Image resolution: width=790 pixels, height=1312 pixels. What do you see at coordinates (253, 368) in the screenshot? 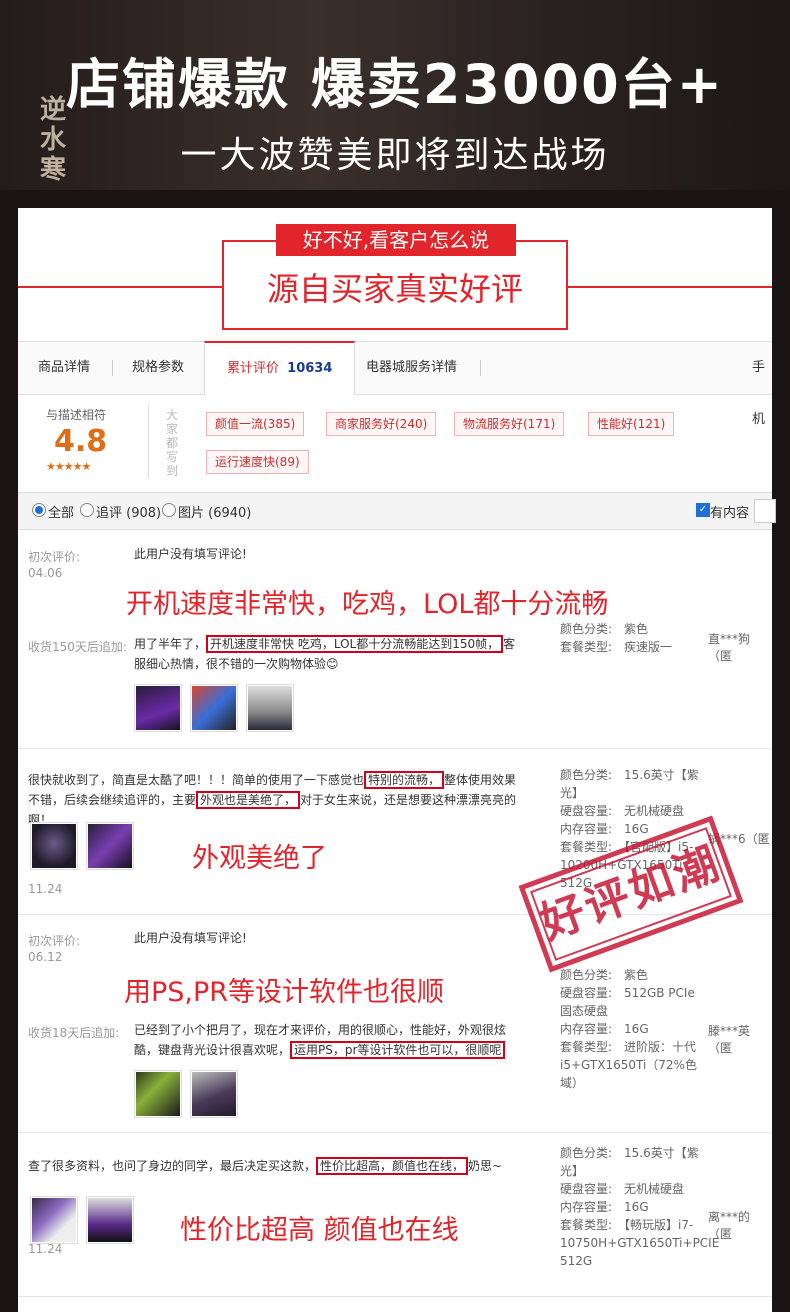
I see `tab-reviews-label: 累计评价` at bounding box center [253, 368].